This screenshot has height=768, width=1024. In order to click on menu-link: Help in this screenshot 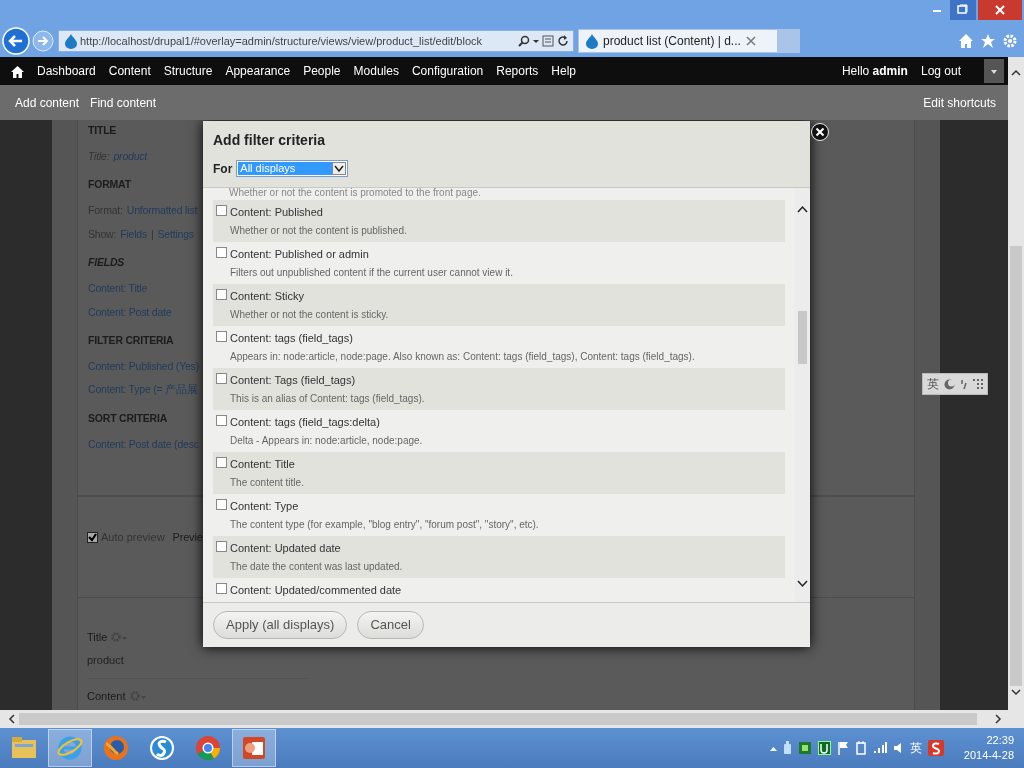, I will do `click(563, 71)`.